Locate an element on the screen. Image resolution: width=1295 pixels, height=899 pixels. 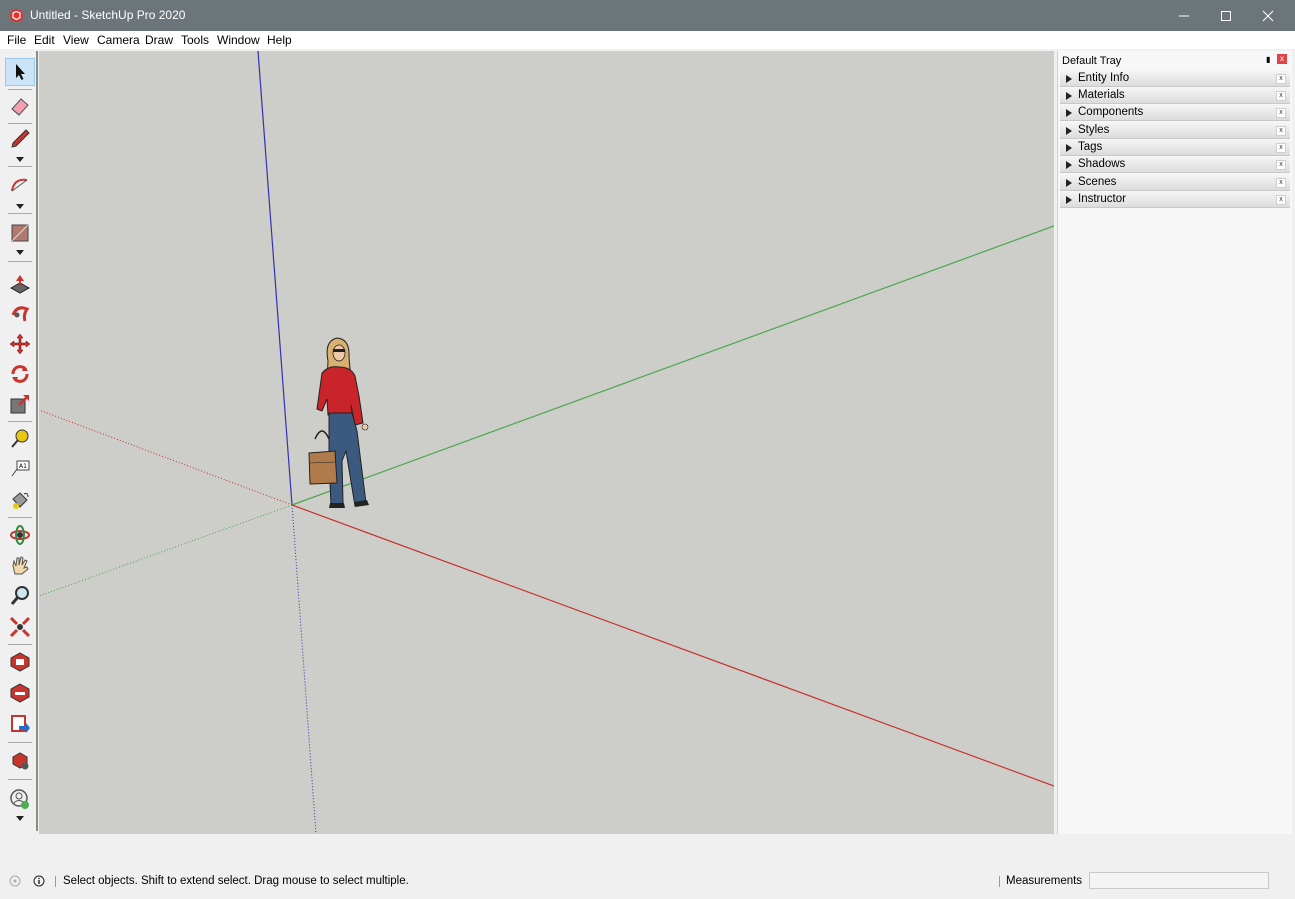
panel-materials: Materials x is located at coordinates (1175, 96).